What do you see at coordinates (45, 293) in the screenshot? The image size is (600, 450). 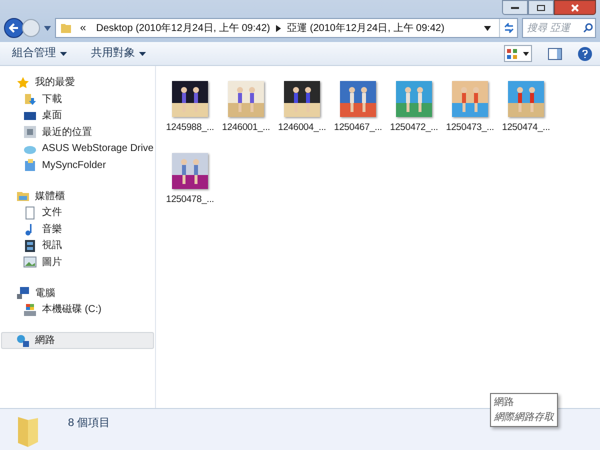 I see `nav-group-label: 電腦` at bounding box center [45, 293].